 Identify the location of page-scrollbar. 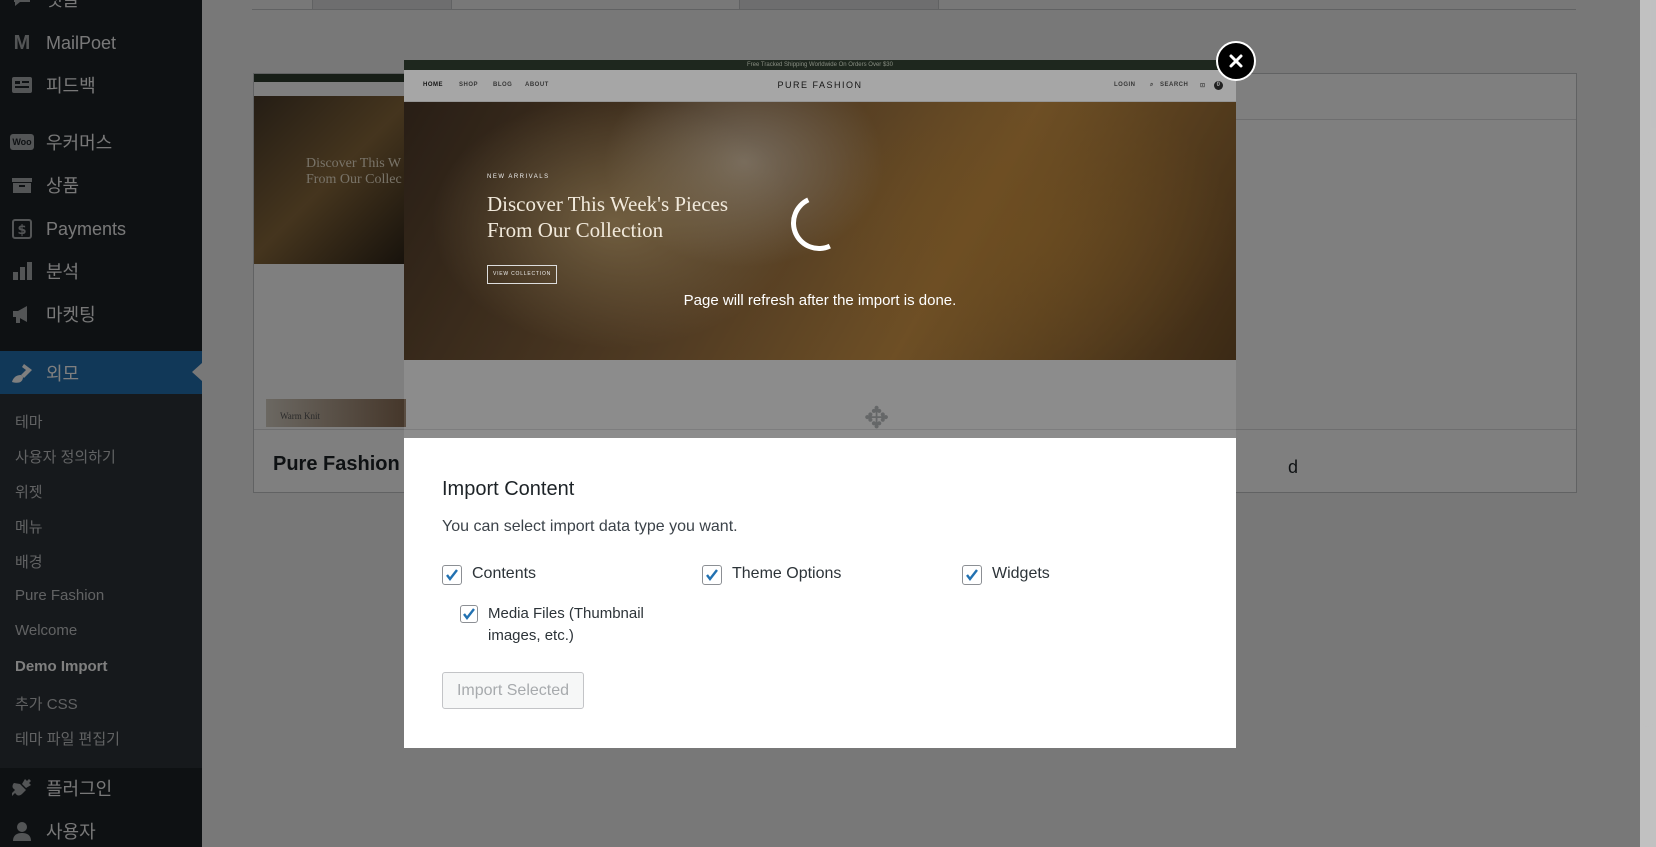
(1648, 423).